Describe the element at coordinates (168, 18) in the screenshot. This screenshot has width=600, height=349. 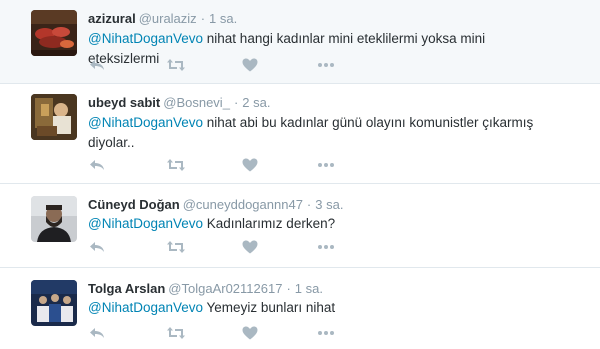
I see `tweet-username: @uralaziz` at that location.